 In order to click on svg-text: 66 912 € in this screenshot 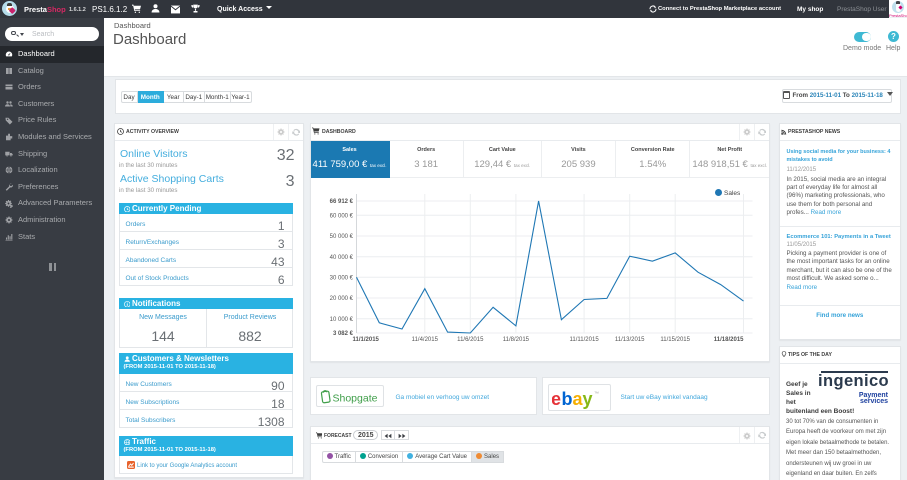, I will do `click(341, 202)`.